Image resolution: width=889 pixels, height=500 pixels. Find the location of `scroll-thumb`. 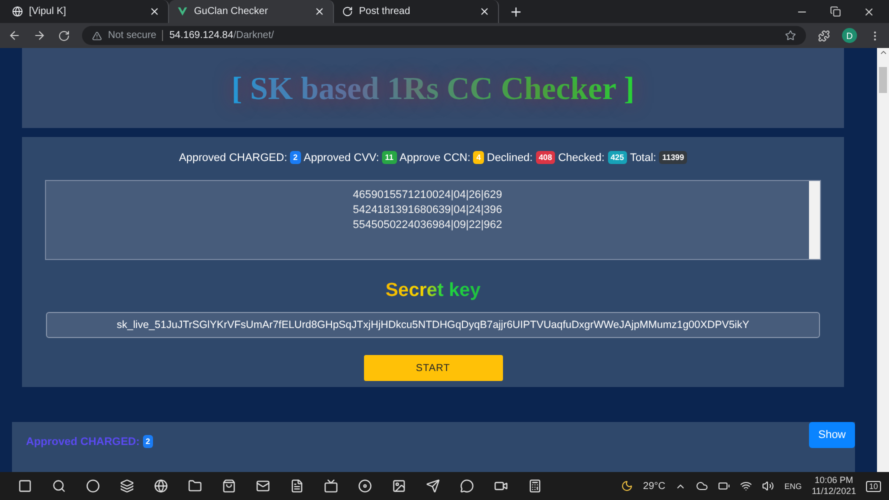

scroll-thumb is located at coordinates (883, 80).